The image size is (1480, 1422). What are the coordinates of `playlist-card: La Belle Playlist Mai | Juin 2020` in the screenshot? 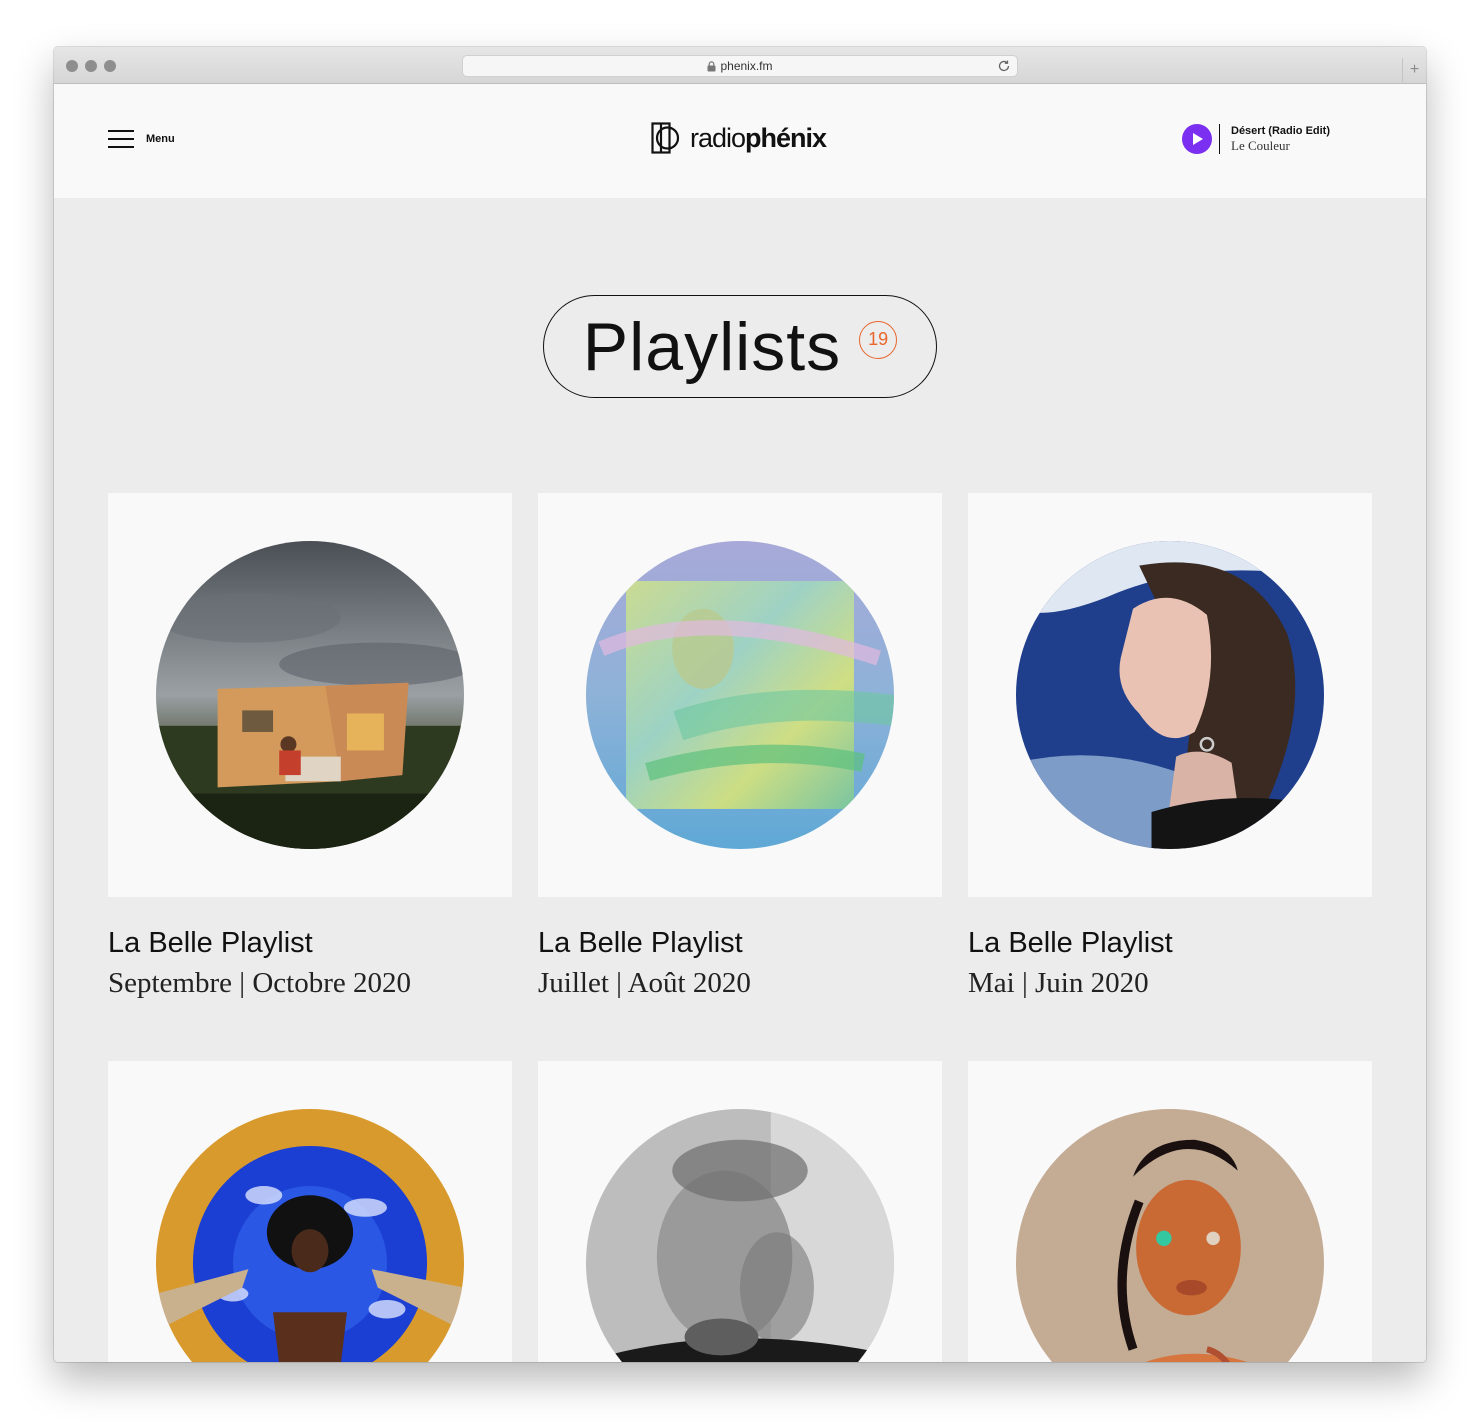 It's located at (1170, 749).